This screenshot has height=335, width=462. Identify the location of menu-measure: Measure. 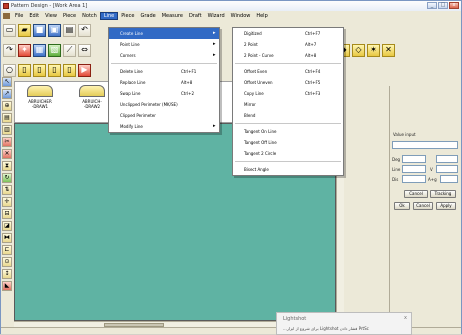
(172, 16).